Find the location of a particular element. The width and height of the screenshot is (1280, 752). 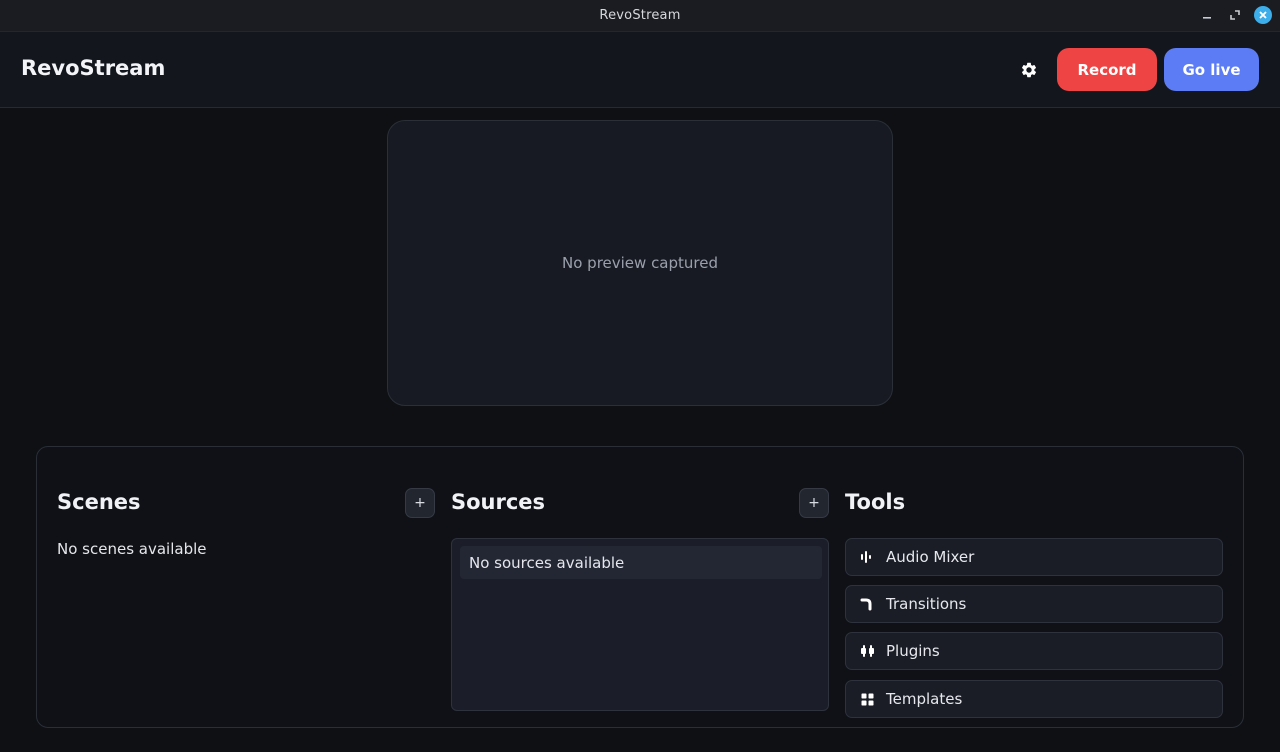

window-controls is located at coordinates (1235, 15).